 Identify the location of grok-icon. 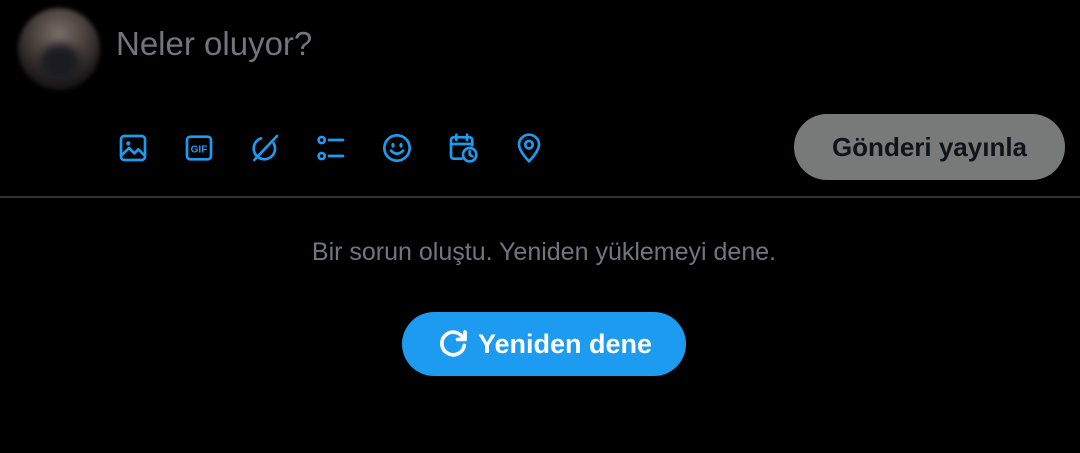
(265, 148).